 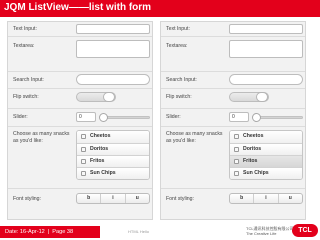 What do you see at coordinates (25, 232) in the screenshot?
I see `footer-date: Date: 16-Apr-12` at bounding box center [25, 232].